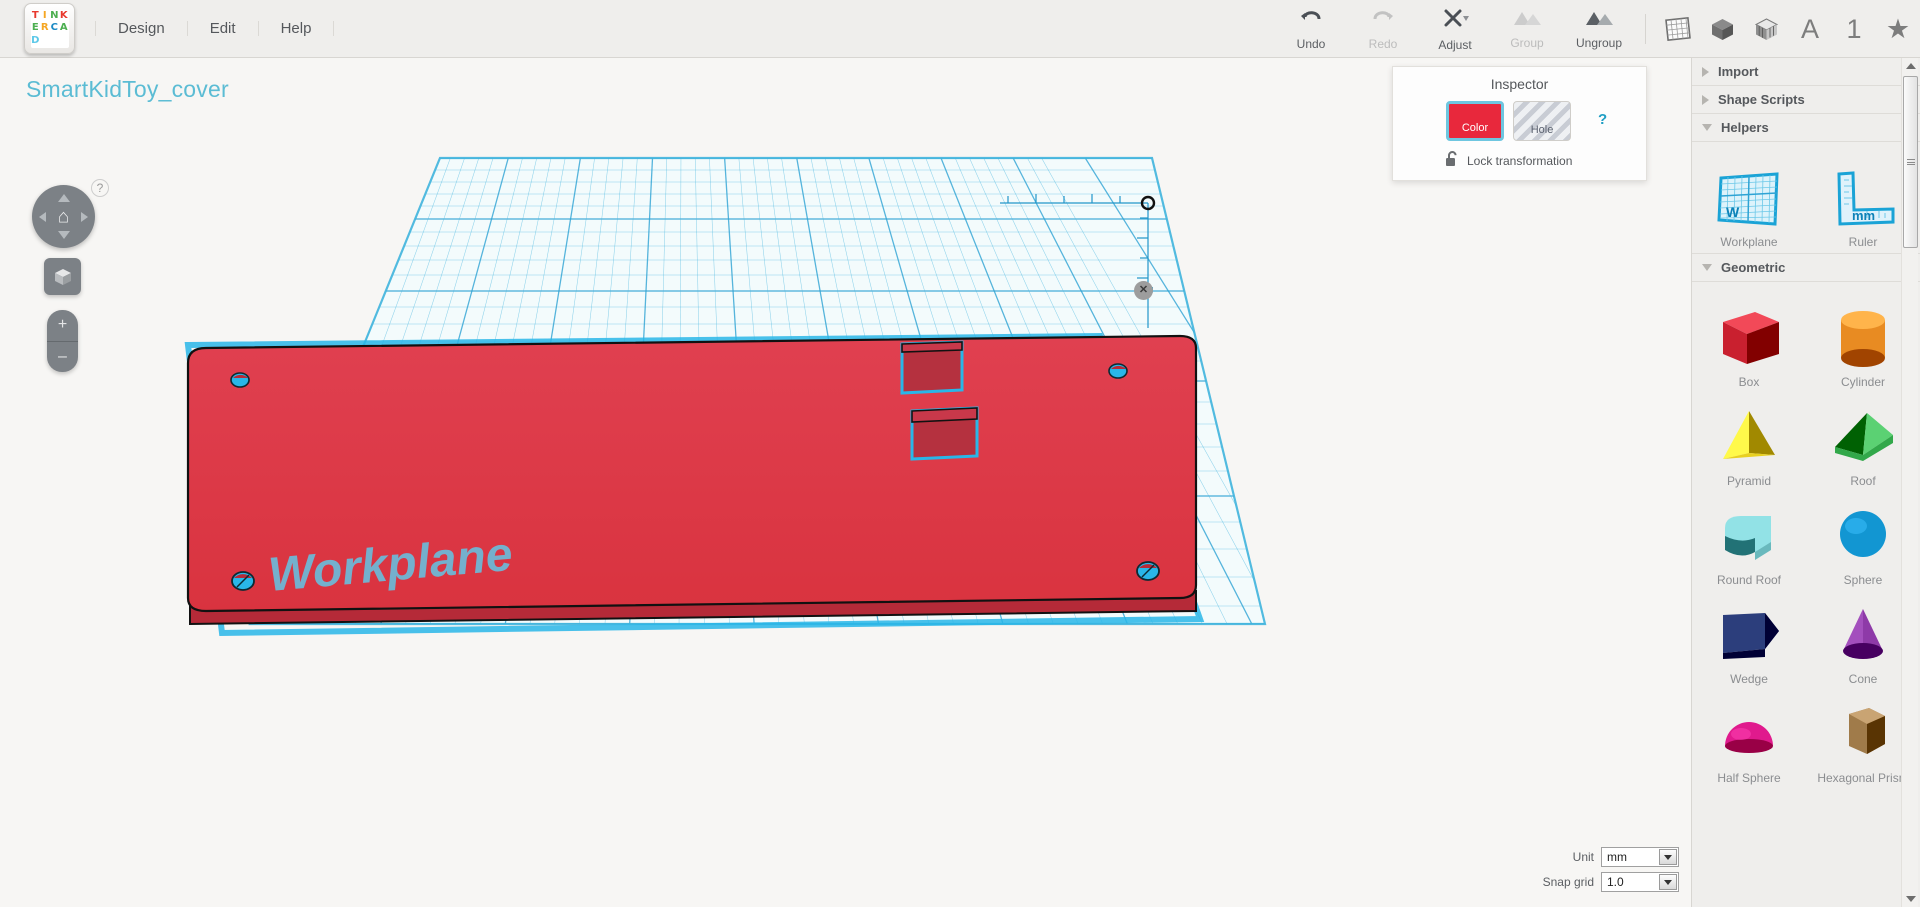 The height and width of the screenshot is (907, 1920). Describe the element at coordinates (1383, 43) in the screenshot. I see `redo-label: Redo` at that location.